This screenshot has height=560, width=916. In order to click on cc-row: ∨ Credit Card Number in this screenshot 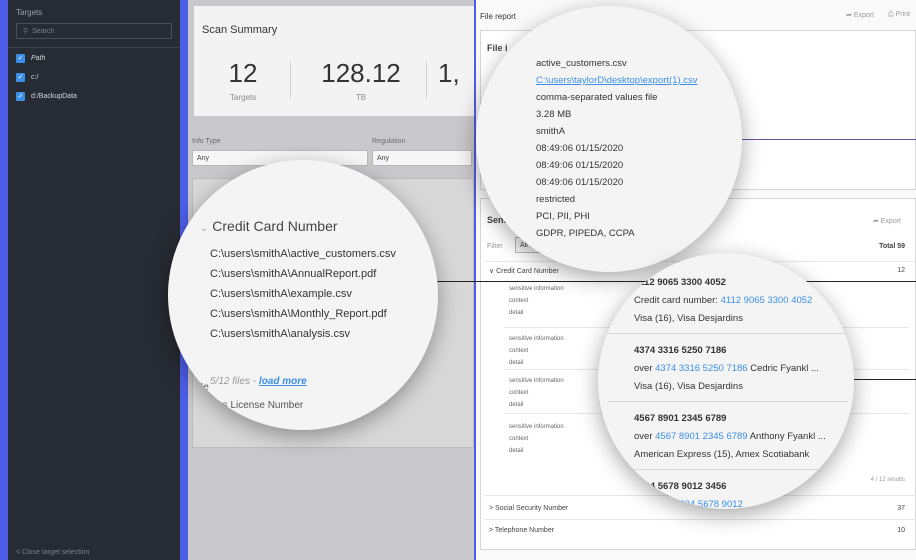, I will do `click(524, 271)`.